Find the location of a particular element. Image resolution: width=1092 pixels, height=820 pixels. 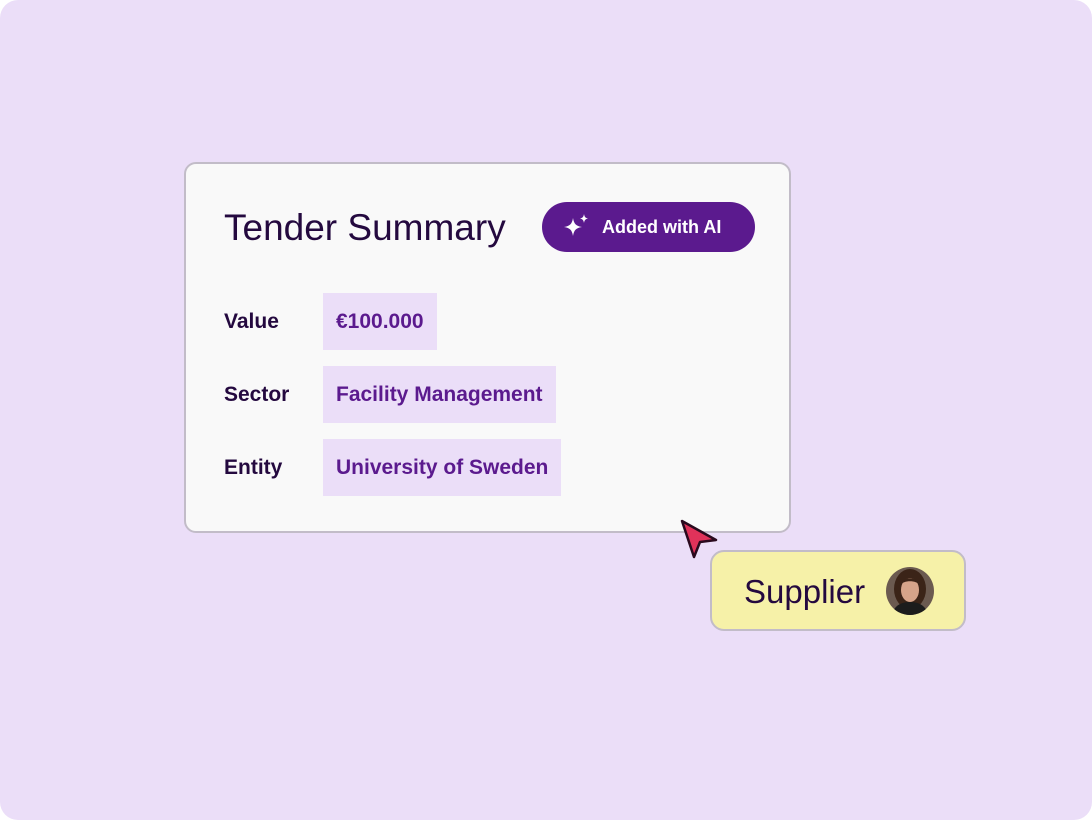

field-value-value: €100.000 is located at coordinates (380, 321).